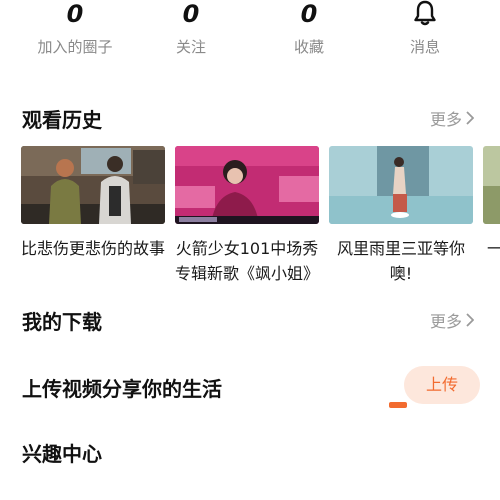  Describe the element at coordinates (250, 36) in the screenshot. I see `profile-stats: 0 加入的圈子 0 关注 0 收藏 消息` at that location.